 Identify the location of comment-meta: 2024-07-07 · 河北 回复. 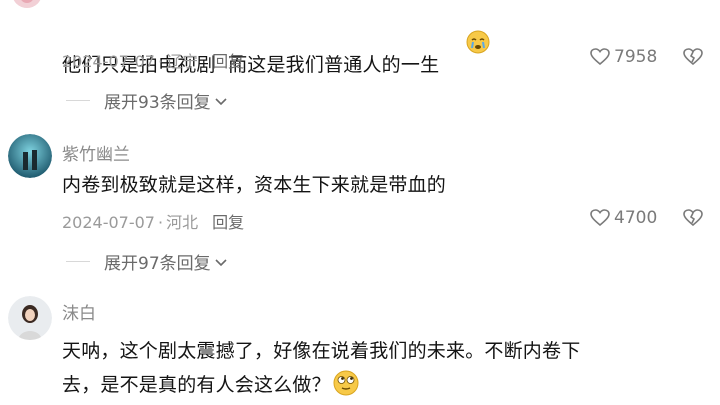
(153, 221).